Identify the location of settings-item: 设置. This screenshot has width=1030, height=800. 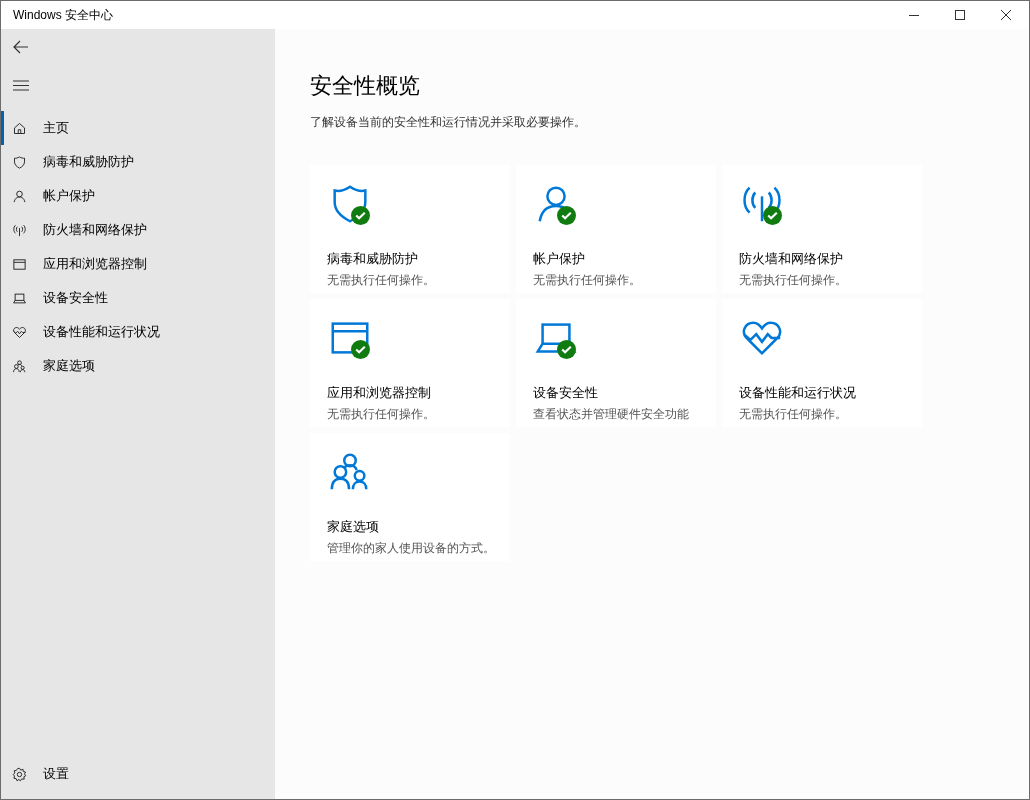
(138, 774).